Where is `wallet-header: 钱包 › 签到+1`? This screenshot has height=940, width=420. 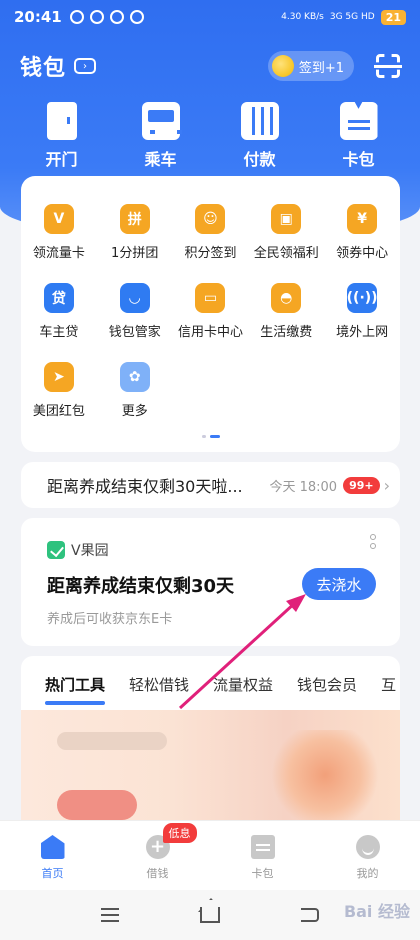 wallet-header: 钱包 › 签到+1 is located at coordinates (211, 66).